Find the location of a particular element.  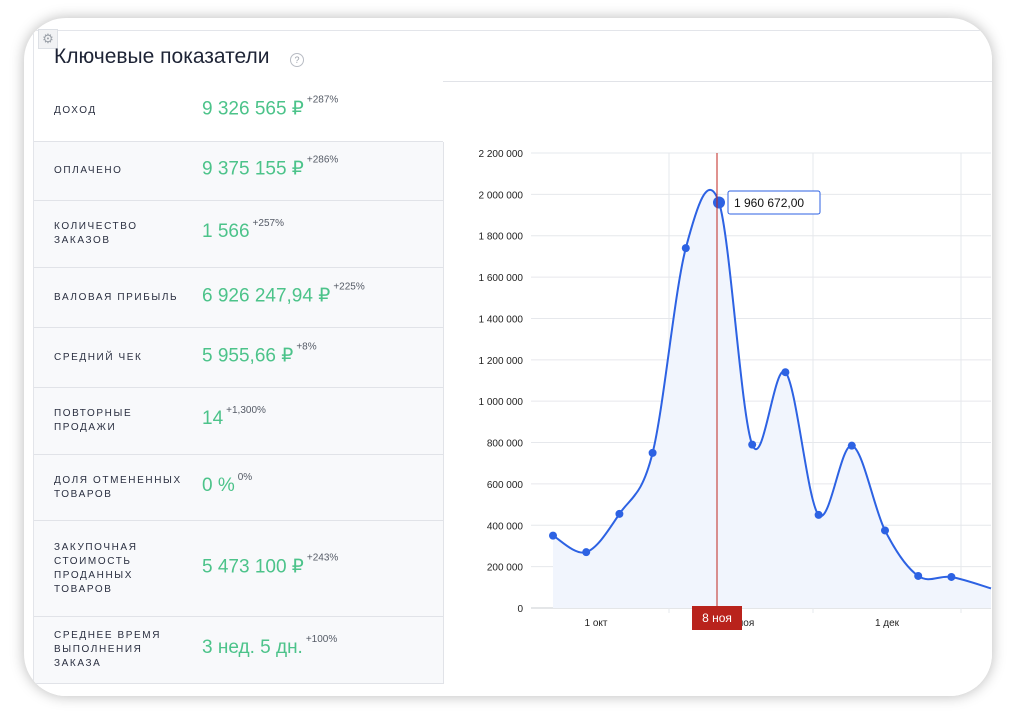

x-tick-label: 1 дек is located at coordinates (887, 623).